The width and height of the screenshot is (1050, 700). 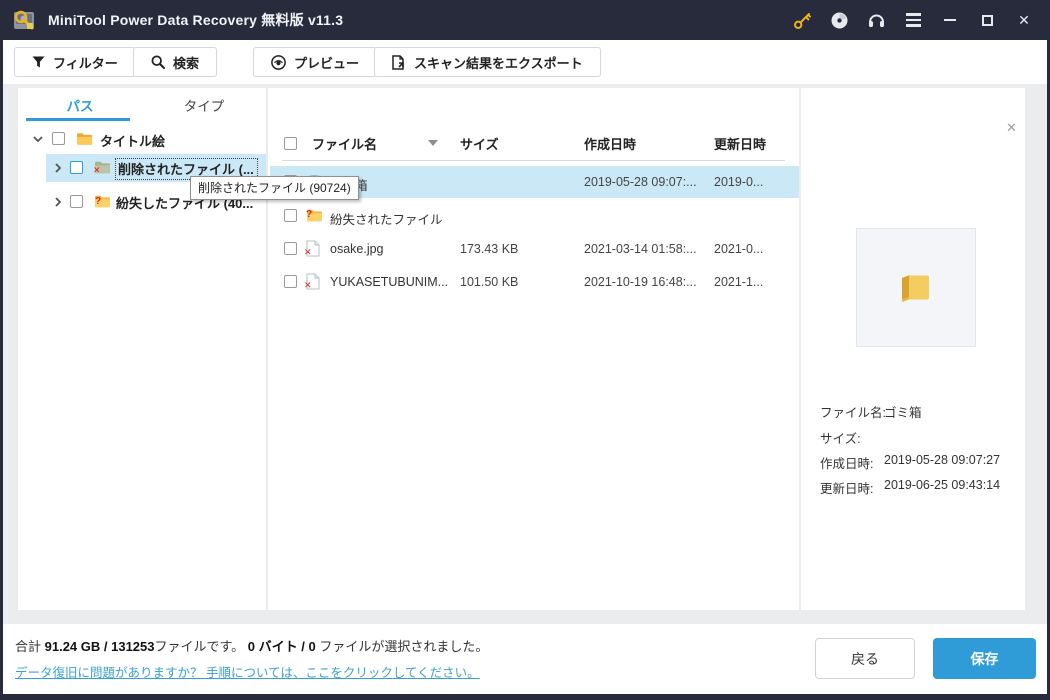 I want to click on close-icon: ✕, so click(x=1024, y=20).